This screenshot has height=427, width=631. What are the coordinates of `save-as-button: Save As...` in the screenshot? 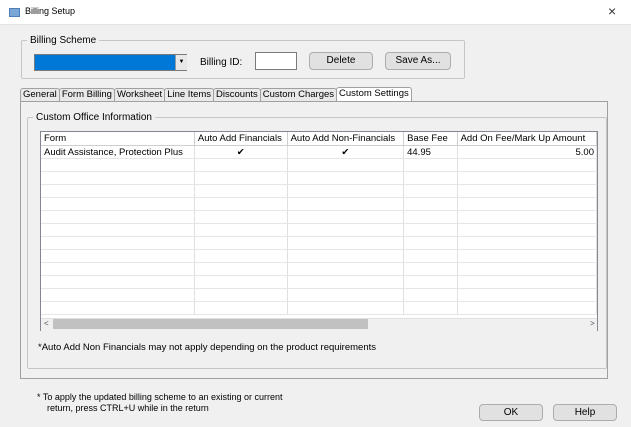 It's located at (418, 61).